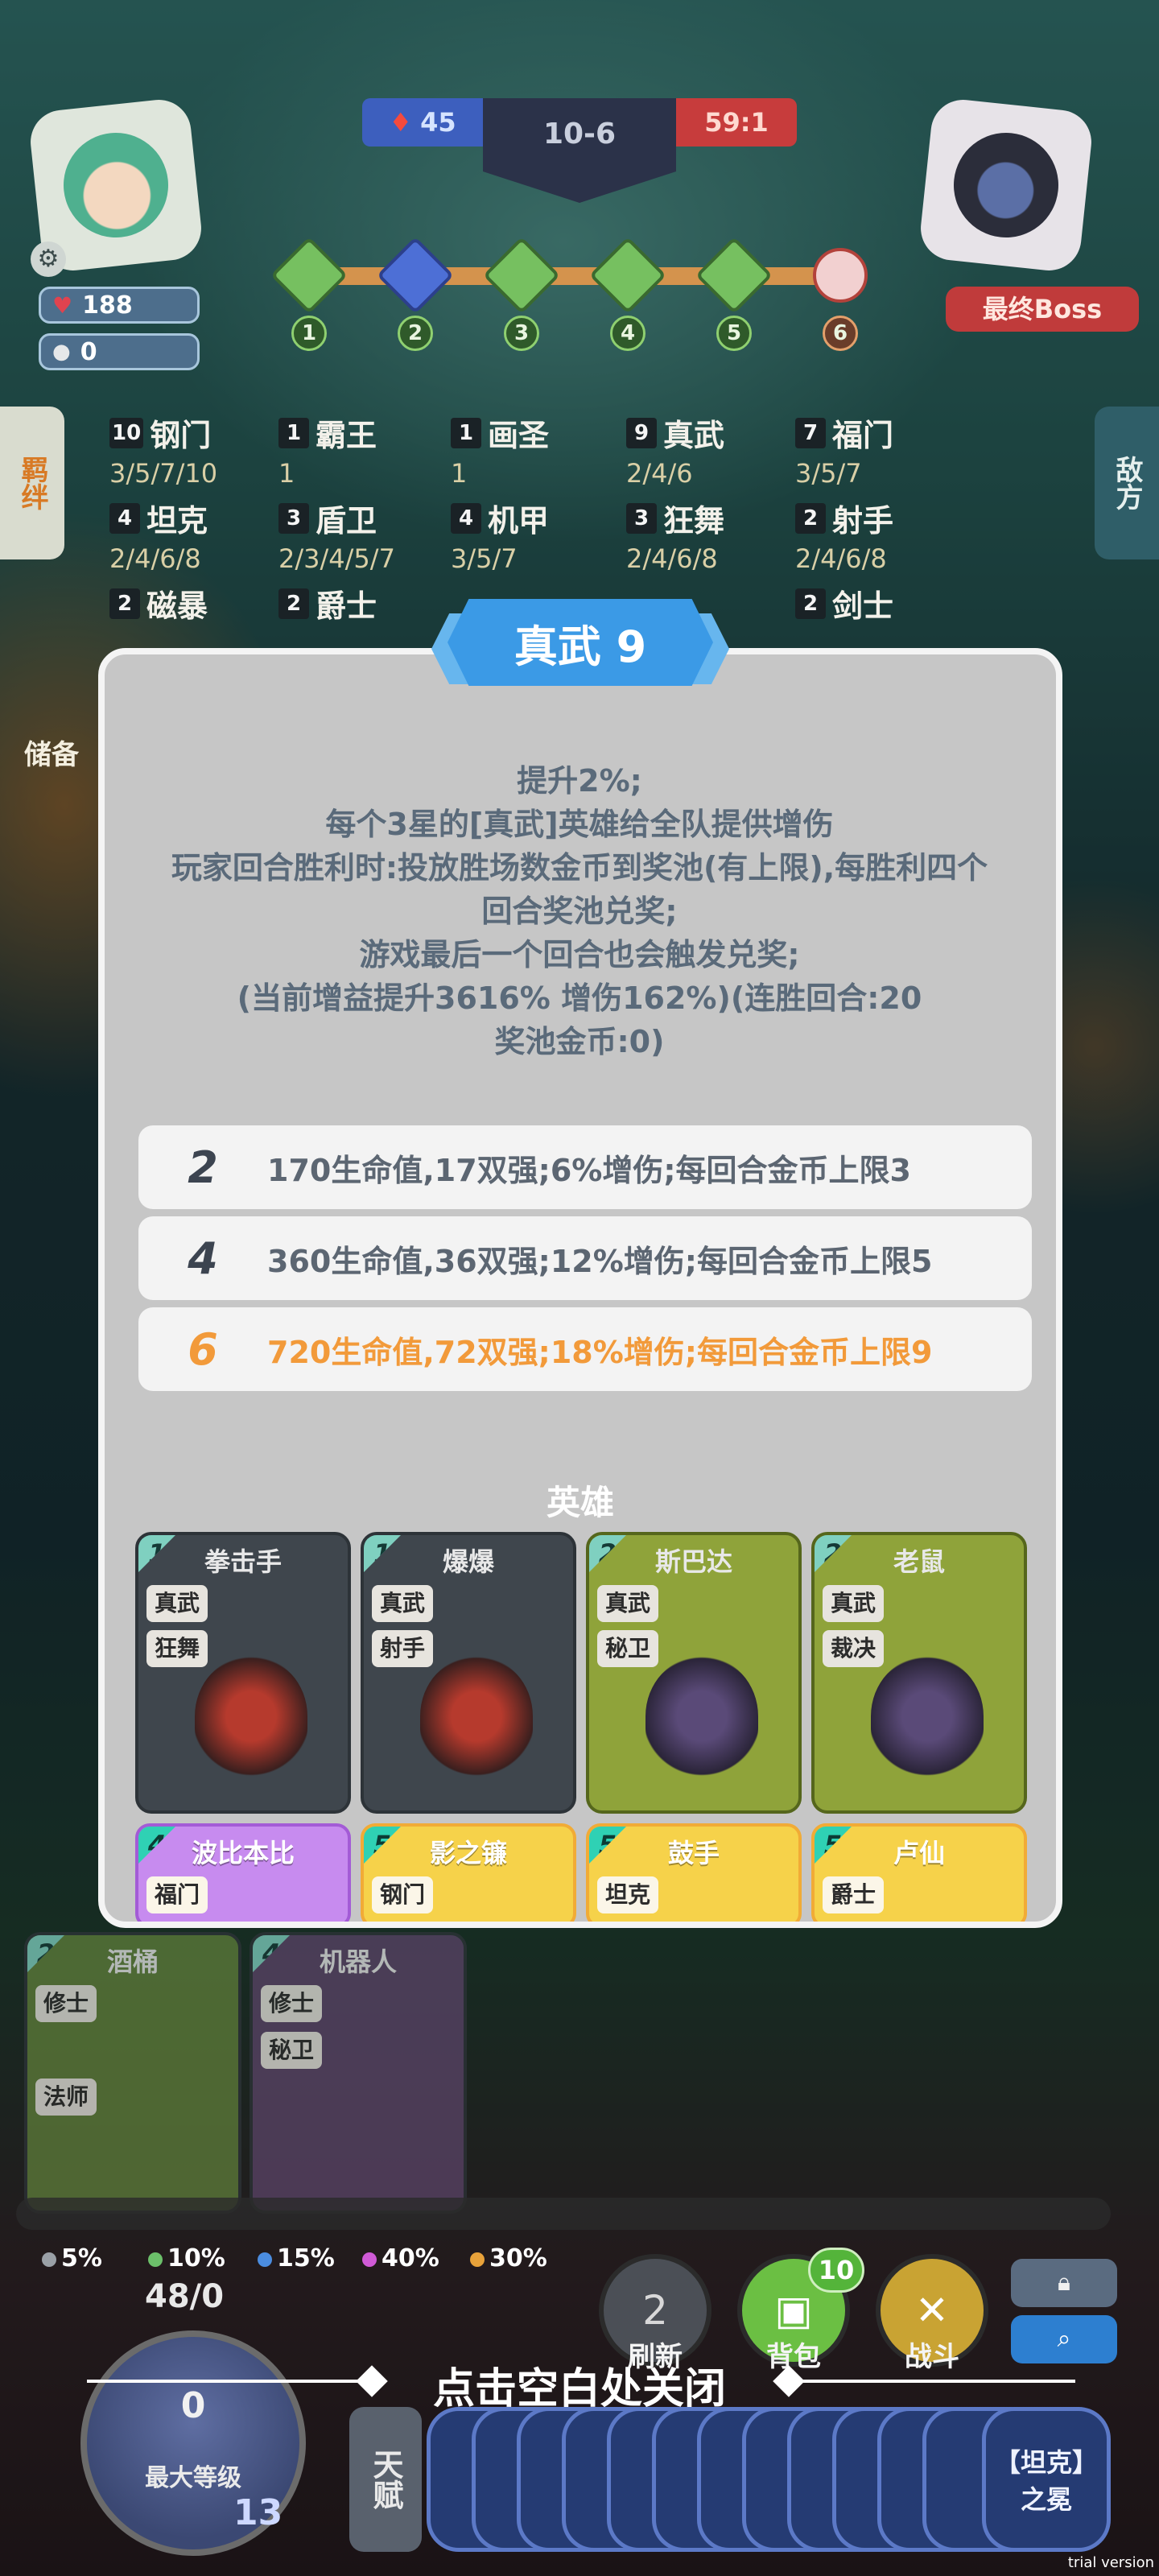 Image resolution: width=1159 pixels, height=2576 pixels. I want to click on boss-avatar, so click(1006, 185).